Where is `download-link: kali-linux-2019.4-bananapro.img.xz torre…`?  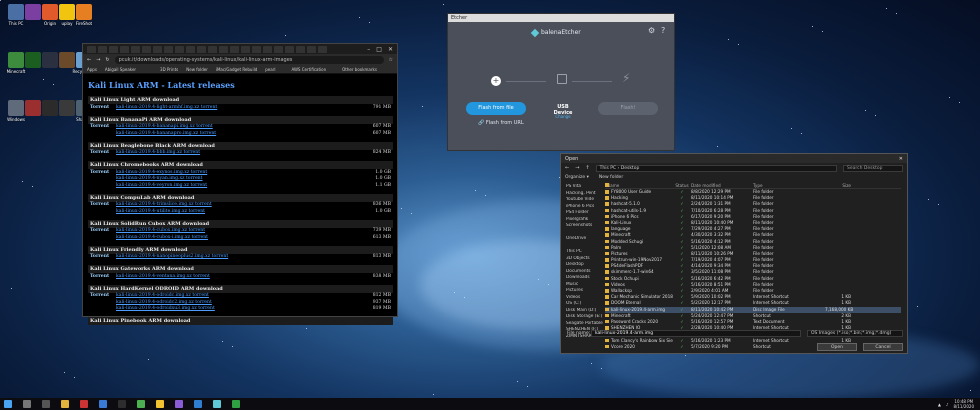 download-link: kali-linux-2019.4-bananapro.img.xz torre… is located at coordinates (234, 133).